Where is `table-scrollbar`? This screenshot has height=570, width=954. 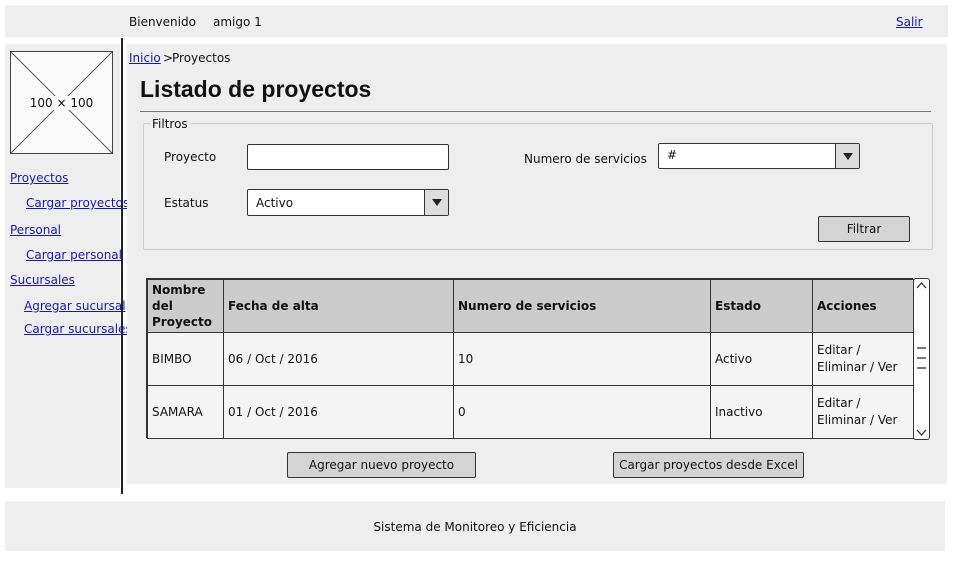
table-scrollbar is located at coordinates (921, 359).